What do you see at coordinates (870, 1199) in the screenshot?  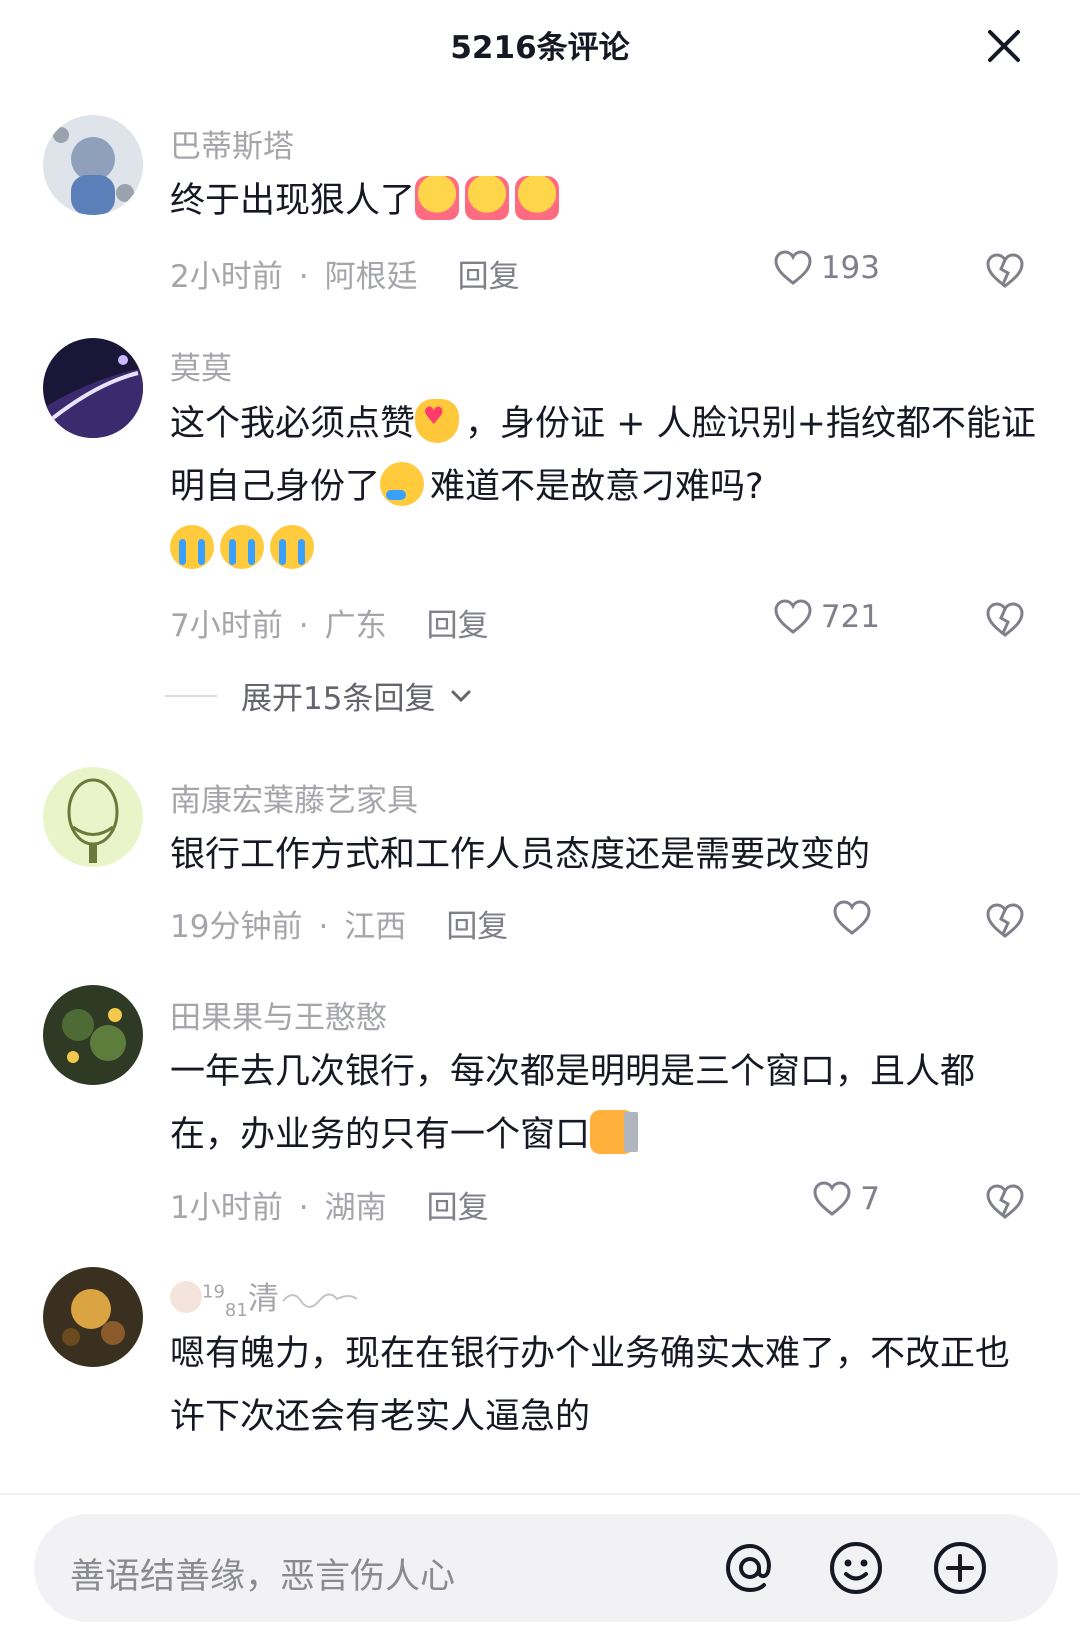 I see `like-count: 7` at bounding box center [870, 1199].